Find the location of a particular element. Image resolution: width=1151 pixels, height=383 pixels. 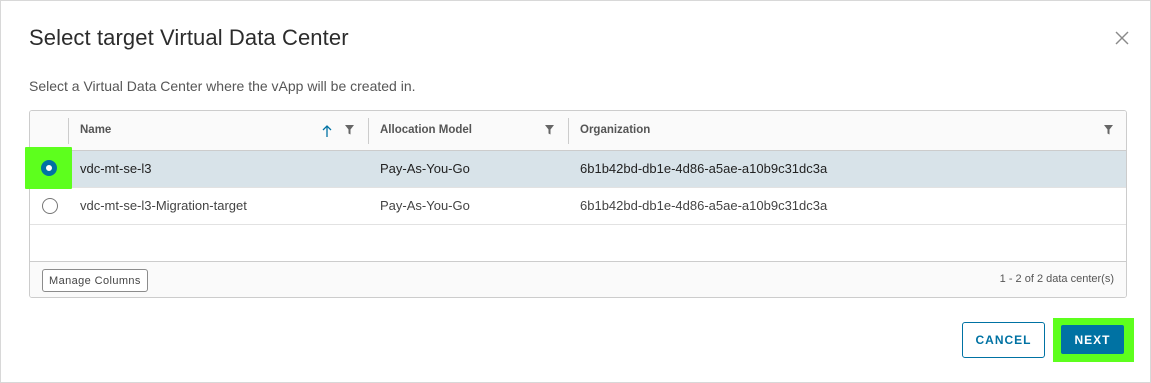

next-button: NEXT is located at coordinates (1092, 339).